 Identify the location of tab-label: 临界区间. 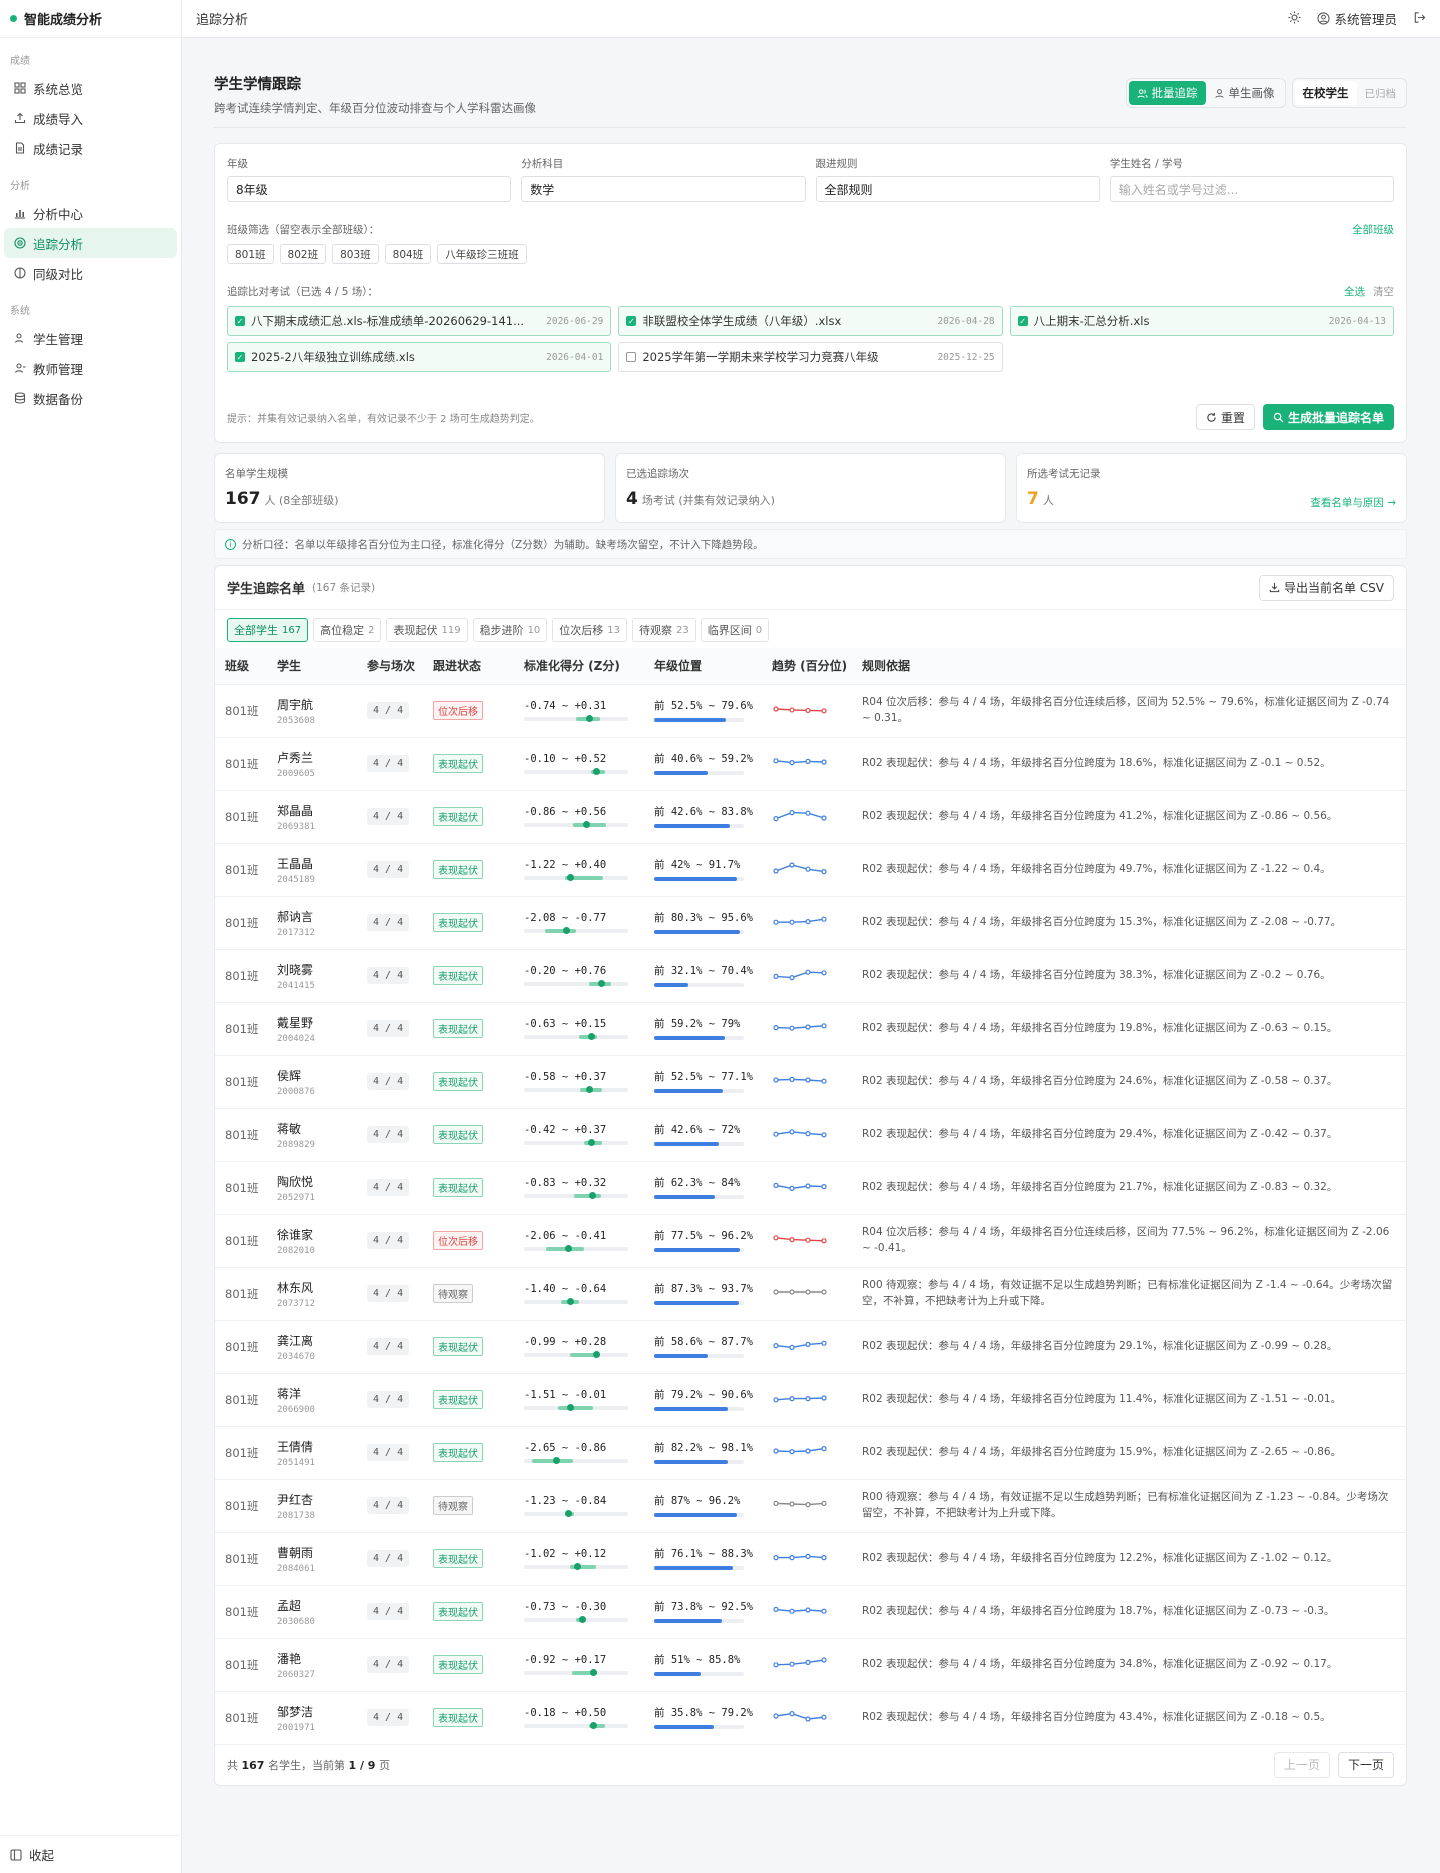
(729, 630).